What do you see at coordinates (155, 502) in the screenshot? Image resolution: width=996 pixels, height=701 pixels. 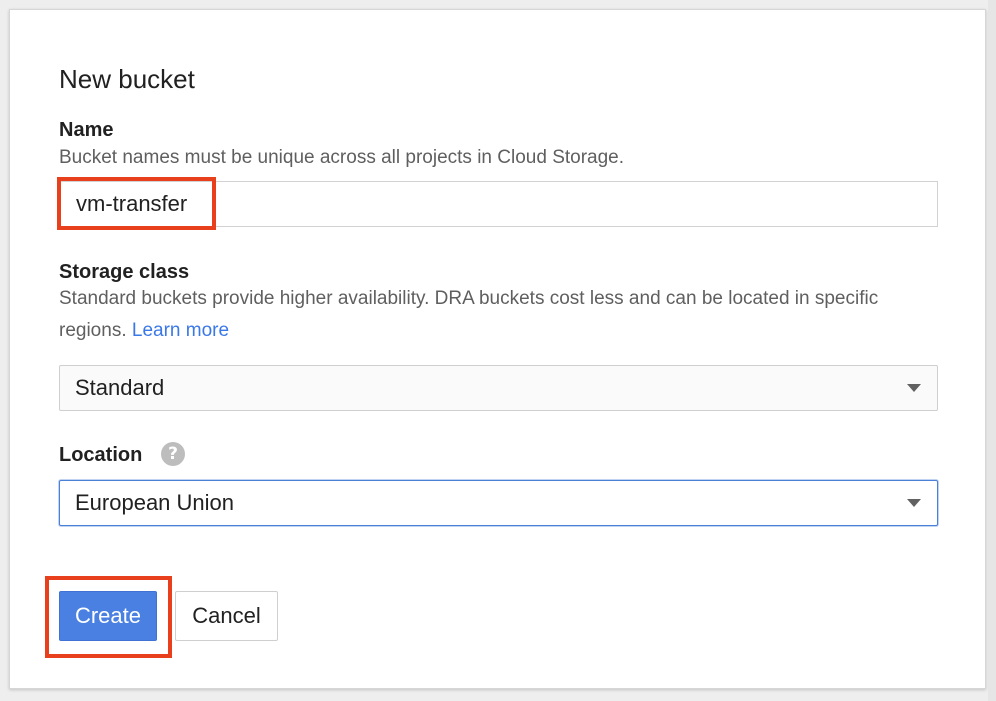 I see `location-value: European Union` at bounding box center [155, 502].